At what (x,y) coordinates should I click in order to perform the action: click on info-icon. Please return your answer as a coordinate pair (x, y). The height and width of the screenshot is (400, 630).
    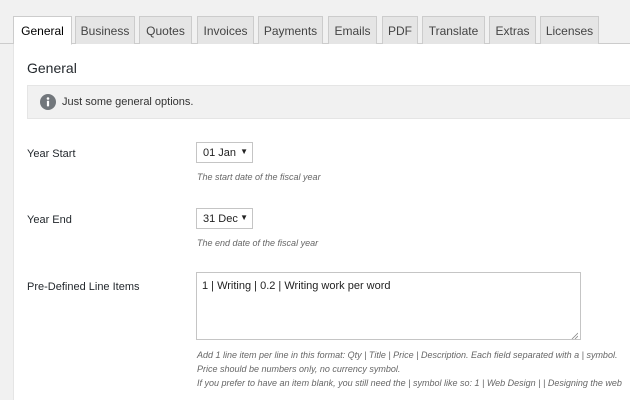
    Looking at the image, I should click on (48, 102).